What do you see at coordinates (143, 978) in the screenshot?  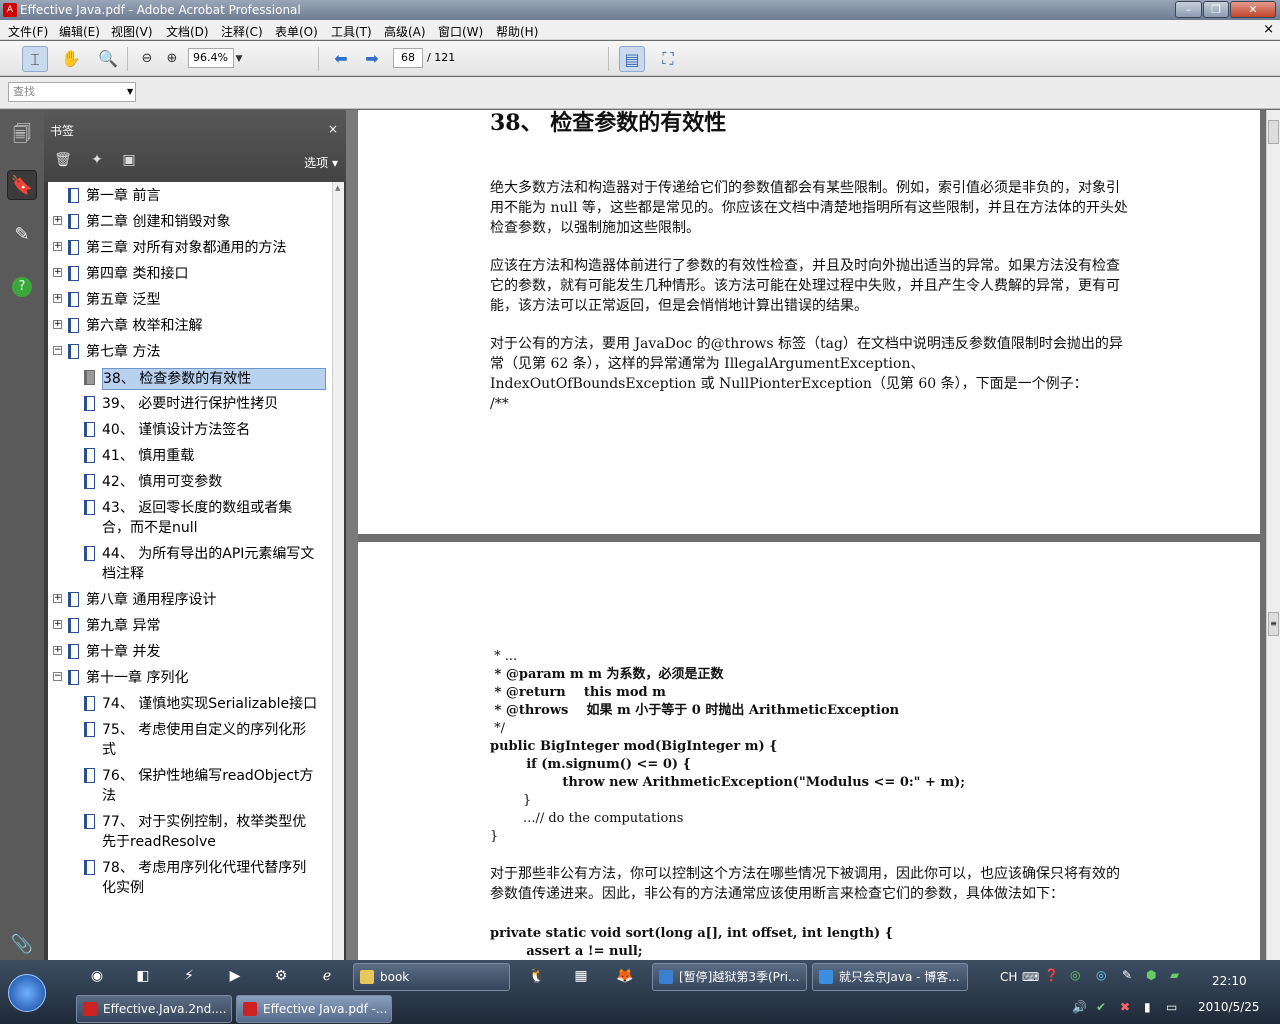 I see `quicklaunch-icon: ◧` at bounding box center [143, 978].